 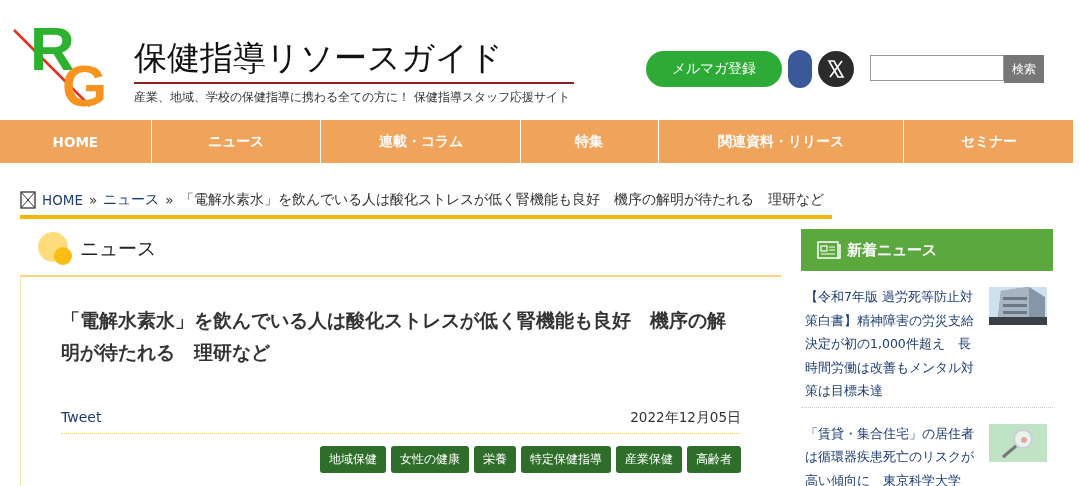 What do you see at coordinates (62, 200) in the screenshot?
I see `breadcrumb-link: HOME` at bounding box center [62, 200].